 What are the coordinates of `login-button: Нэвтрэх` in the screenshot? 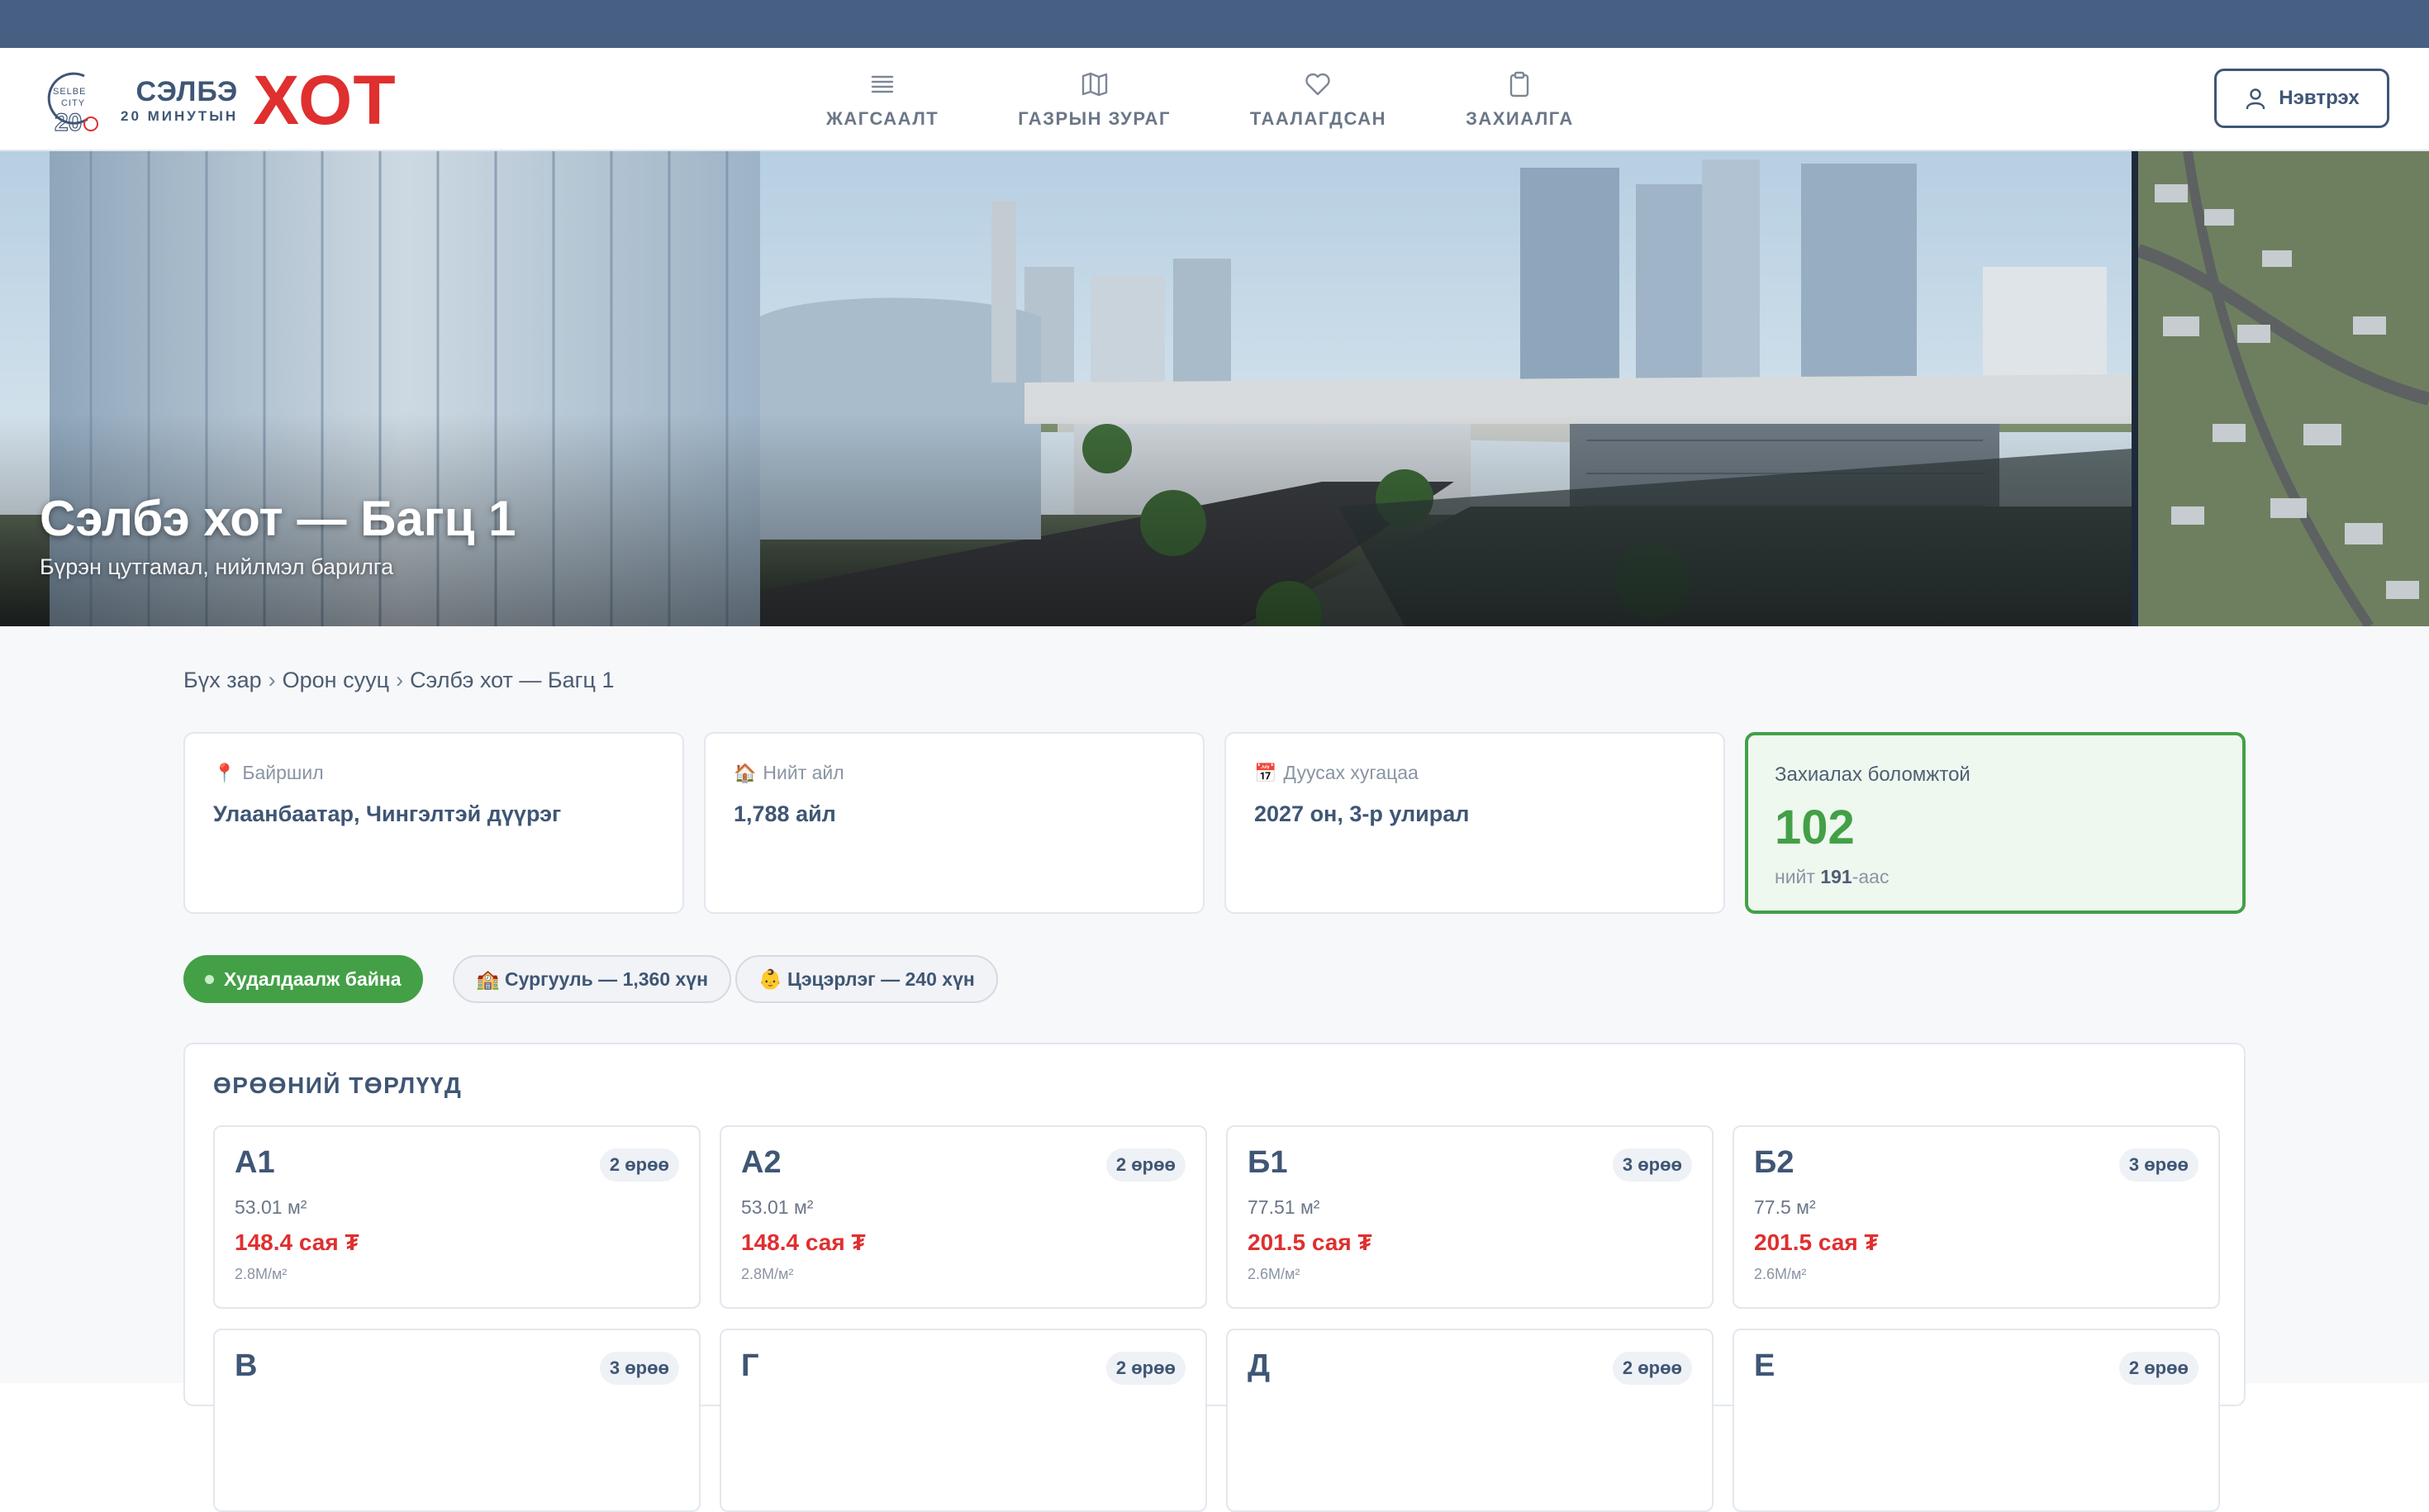 It's located at (2301, 98).